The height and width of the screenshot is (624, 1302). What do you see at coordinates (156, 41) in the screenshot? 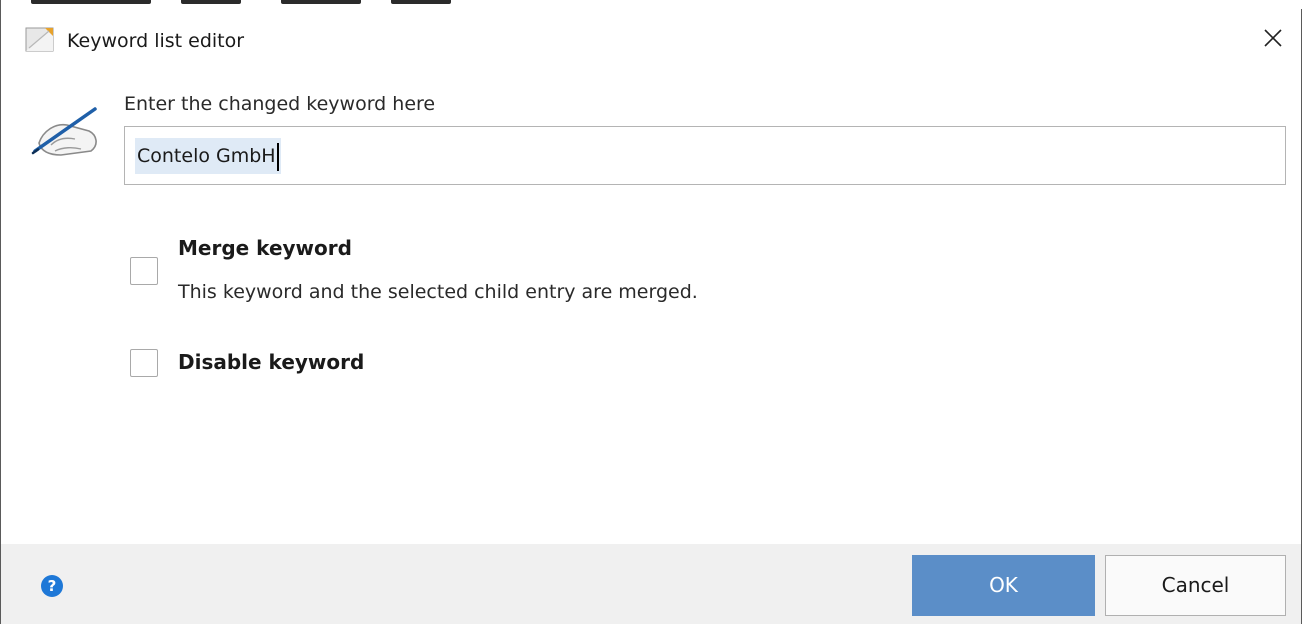
I see `window-title: Keyword list editor` at bounding box center [156, 41].